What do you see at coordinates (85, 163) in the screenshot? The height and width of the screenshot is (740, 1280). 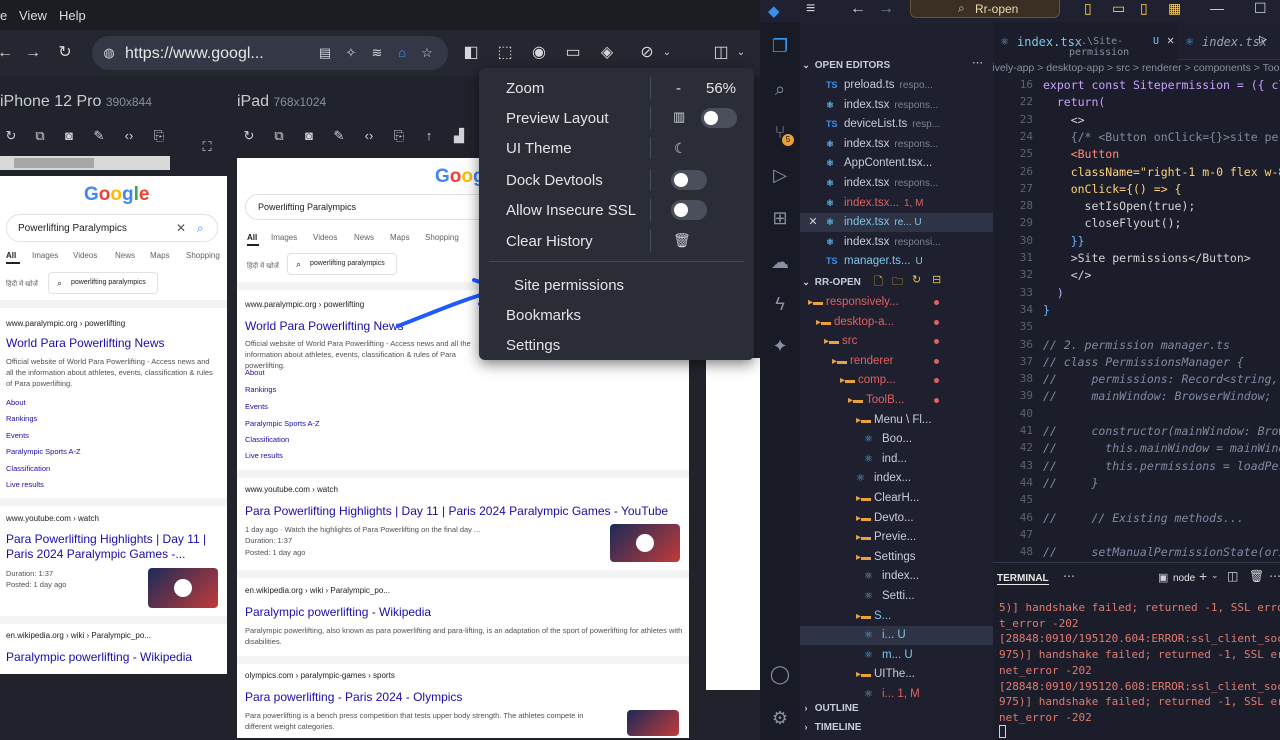 I see `horizontal-scrollbar` at bounding box center [85, 163].